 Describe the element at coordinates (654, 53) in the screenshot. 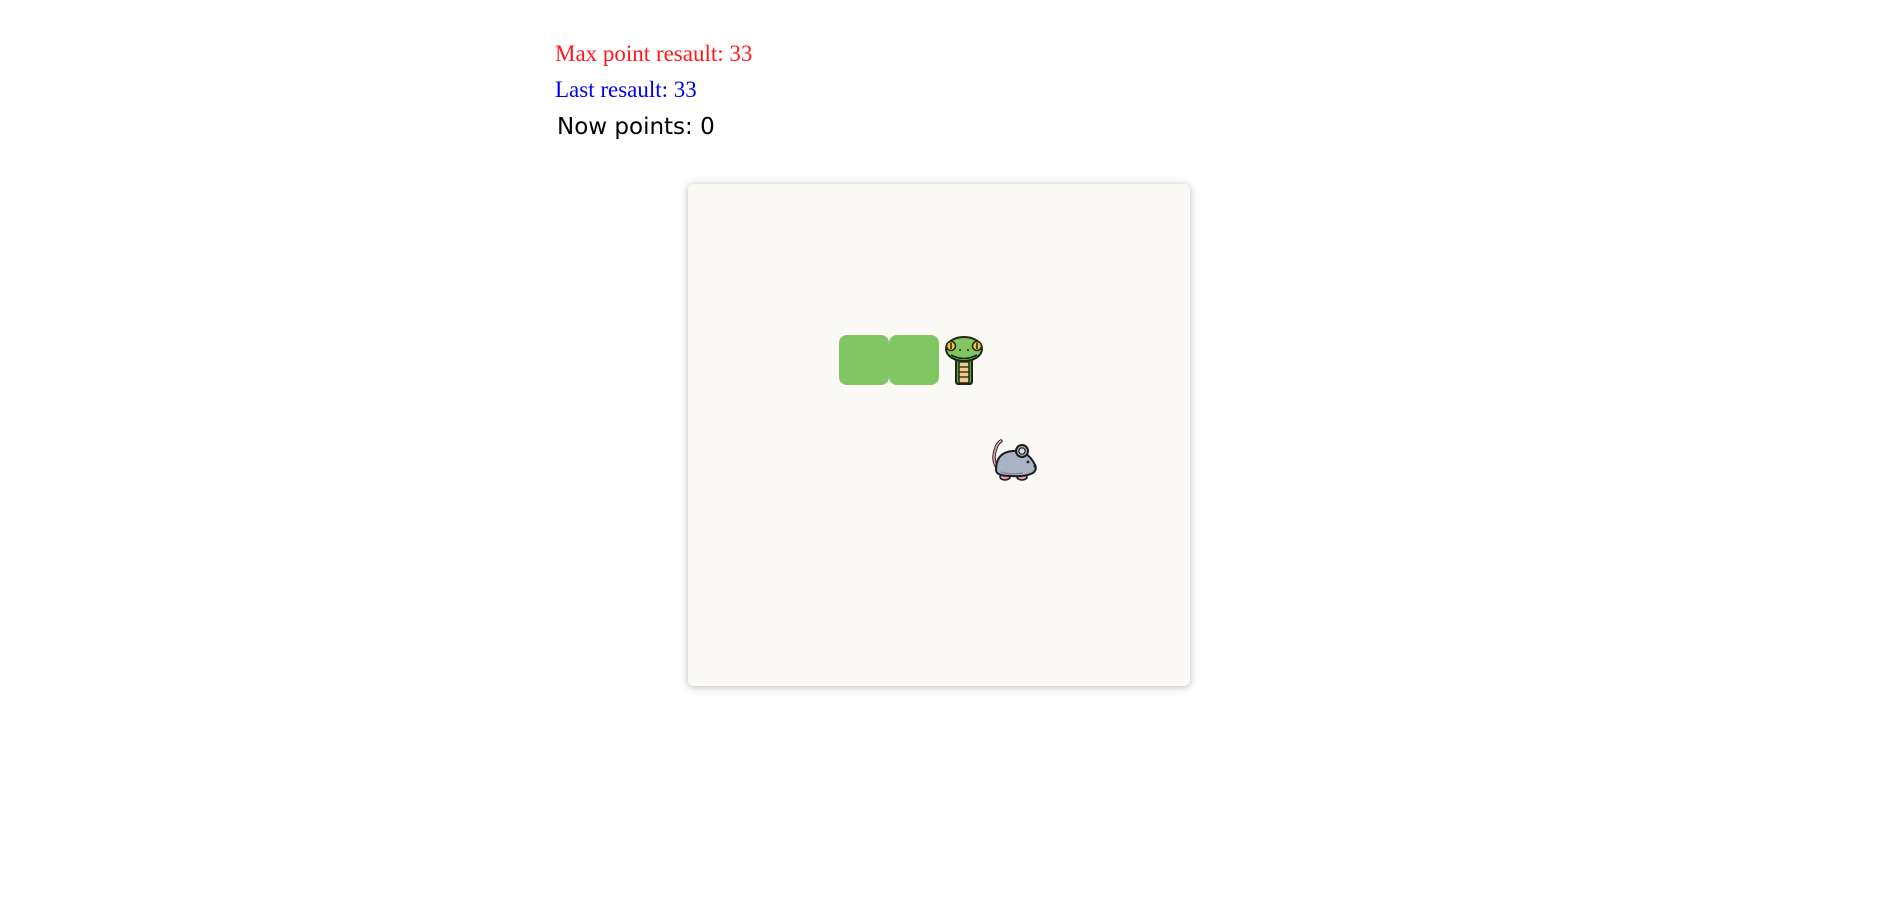

I see `max-score-label: Max point resault: 33` at that location.